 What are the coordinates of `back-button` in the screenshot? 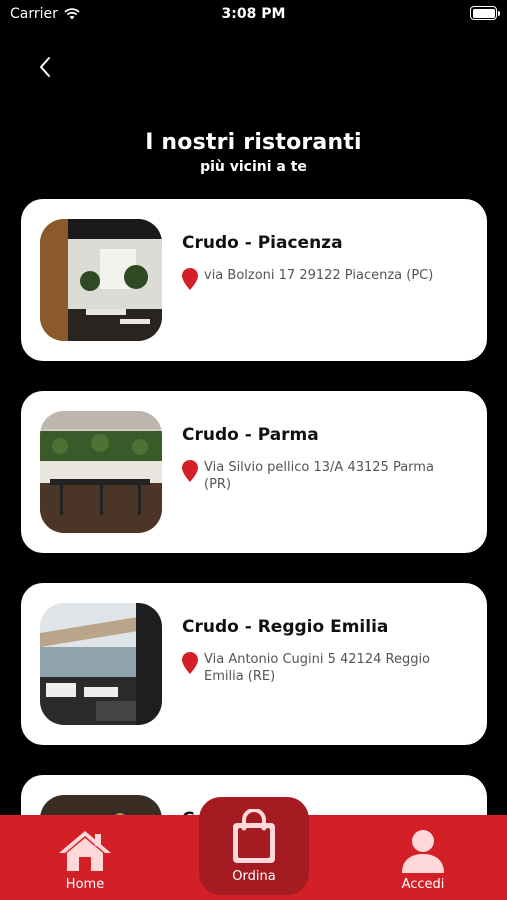 It's located at (45, 67).